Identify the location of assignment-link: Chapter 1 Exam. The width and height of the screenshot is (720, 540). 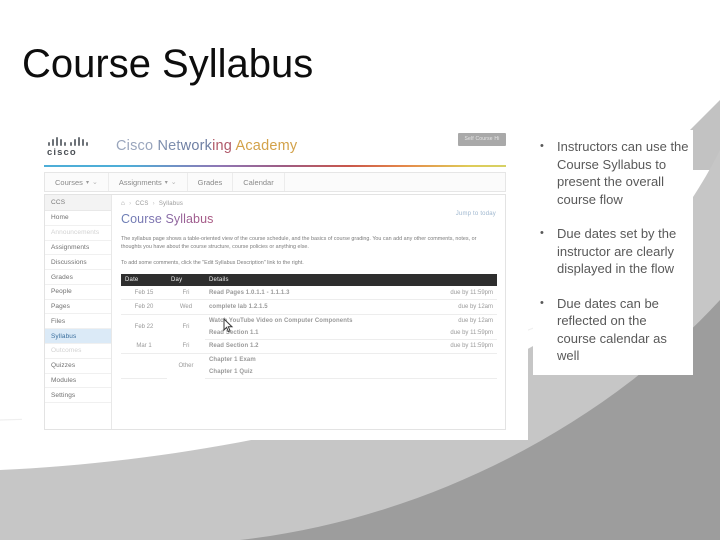
(318, 359).